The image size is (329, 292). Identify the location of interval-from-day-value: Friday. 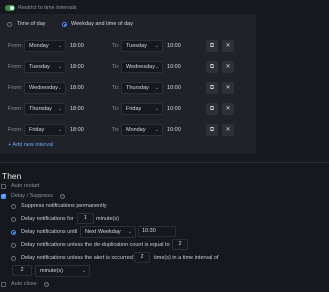
(37, 130).